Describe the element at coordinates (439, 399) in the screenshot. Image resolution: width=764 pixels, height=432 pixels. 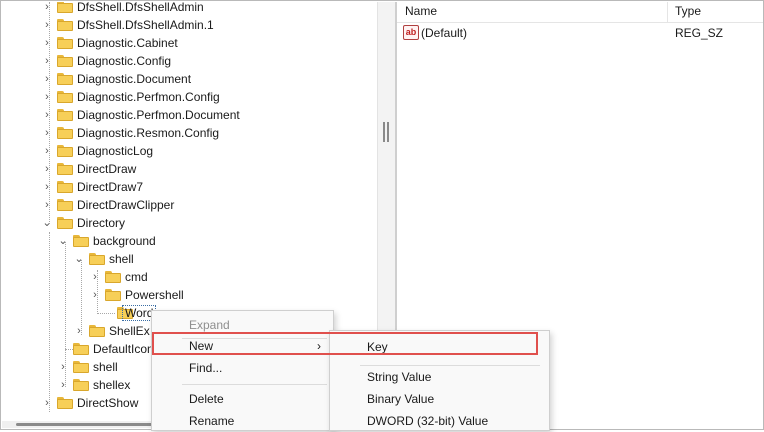
I see `submenu-item-binary-value: Binary Value` at that location.